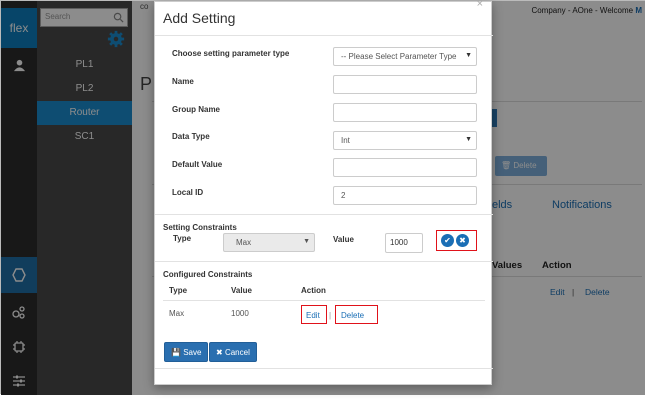 Image resolution: width=645 pixels, height=399 pixels. I want to click on constraint-type-value: Max, so click(244, 242).